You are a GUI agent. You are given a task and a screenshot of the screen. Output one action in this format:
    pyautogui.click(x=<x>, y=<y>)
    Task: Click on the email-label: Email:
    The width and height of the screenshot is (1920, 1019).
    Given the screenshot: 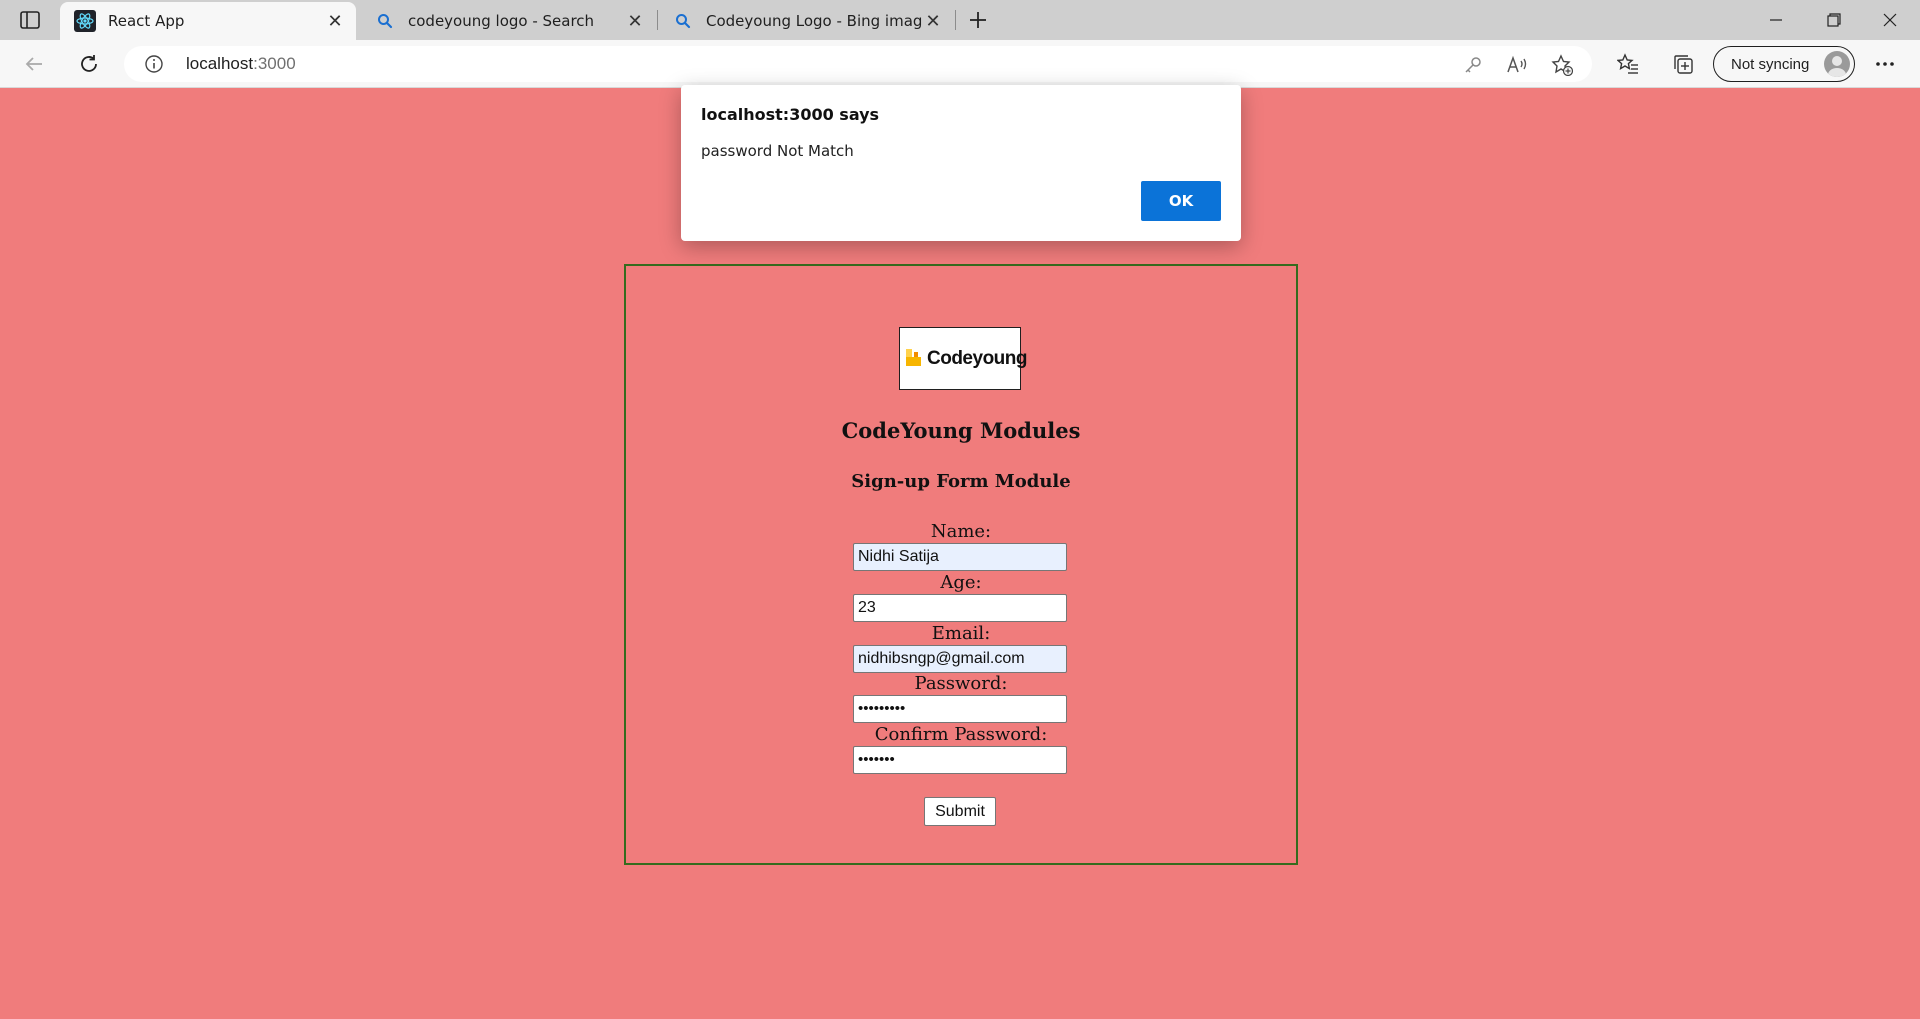 What is the action you would take?
    pyautogui.click(x=961, y=633)
    